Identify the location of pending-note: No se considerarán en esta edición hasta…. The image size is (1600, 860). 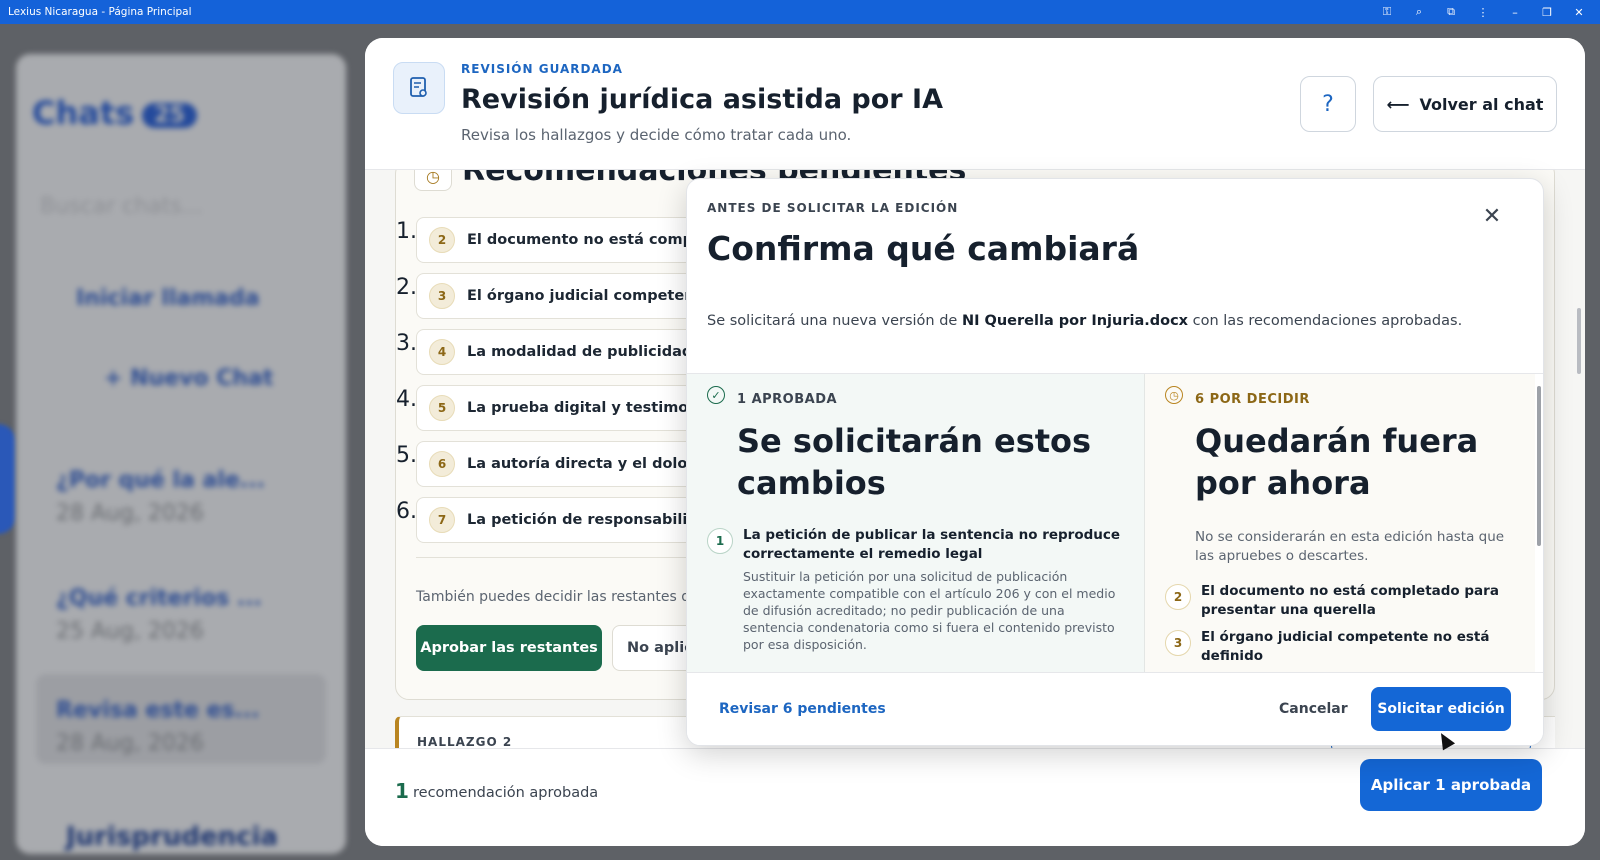
(1350, 546).